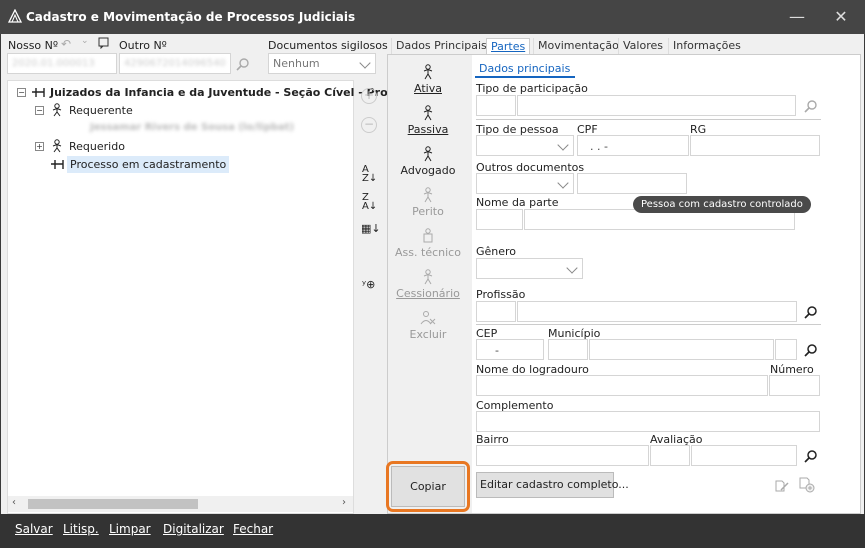 This screenshot has height=548, width=865. I want to click on tree-requerente: Requerente, so click(101, 110).